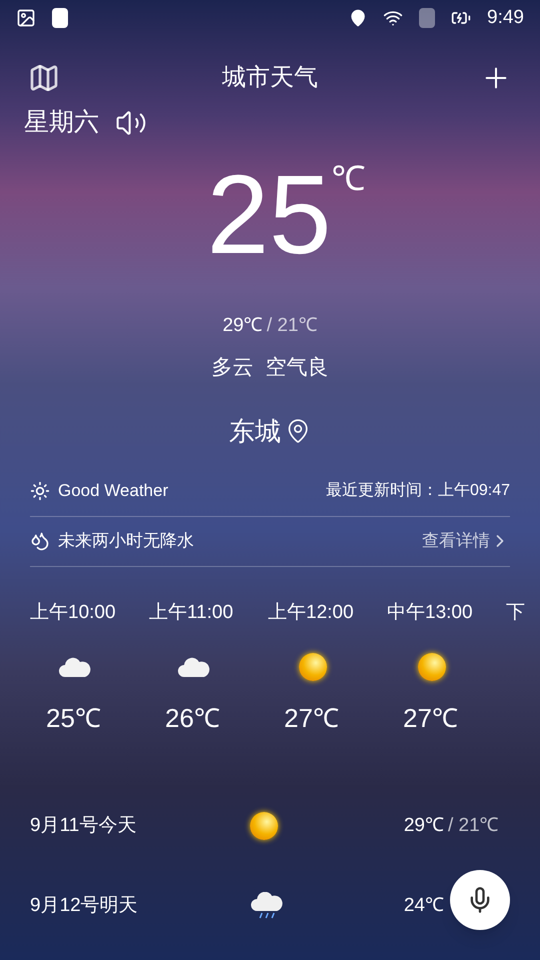  Describe the element at coordinates (73, 718) in the screenshot. I see `hour-temperature: 25℃` at that location.